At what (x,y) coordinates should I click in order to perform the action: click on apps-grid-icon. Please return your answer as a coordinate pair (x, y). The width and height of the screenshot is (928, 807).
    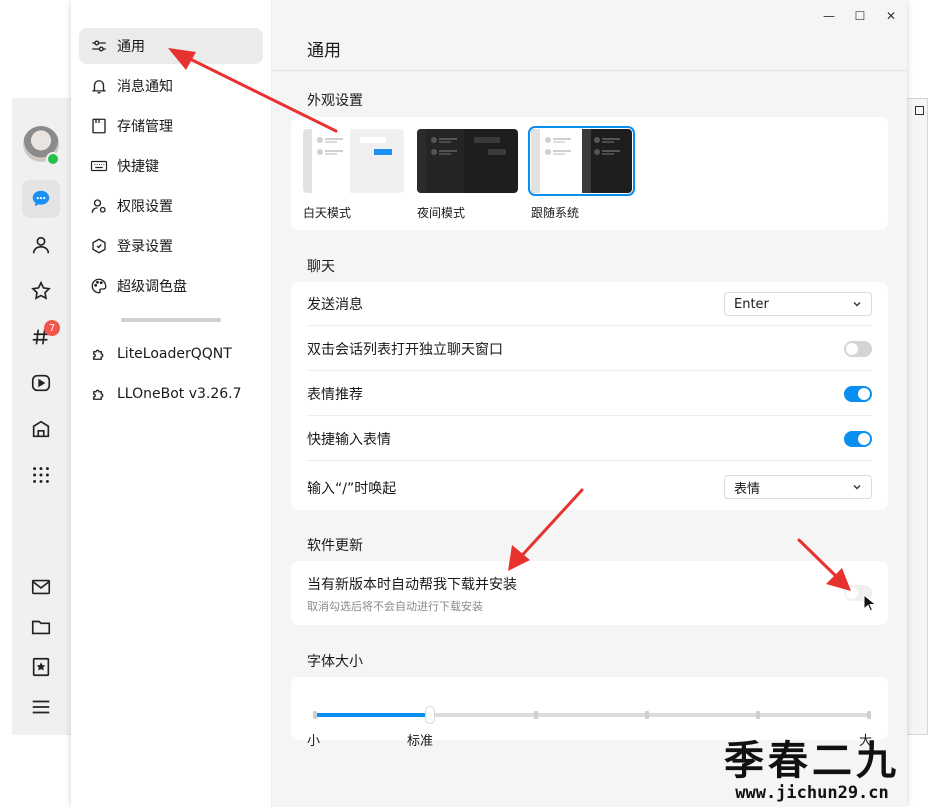
    Looking at the image, I should click on (41, 475).